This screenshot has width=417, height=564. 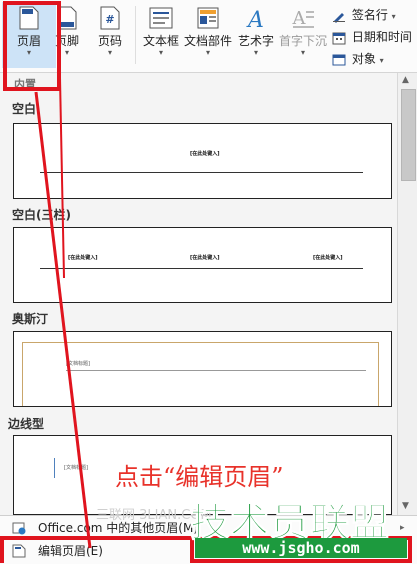 I want to click on section-title-austin: 奥斯汀, so click(x=30, y=319).